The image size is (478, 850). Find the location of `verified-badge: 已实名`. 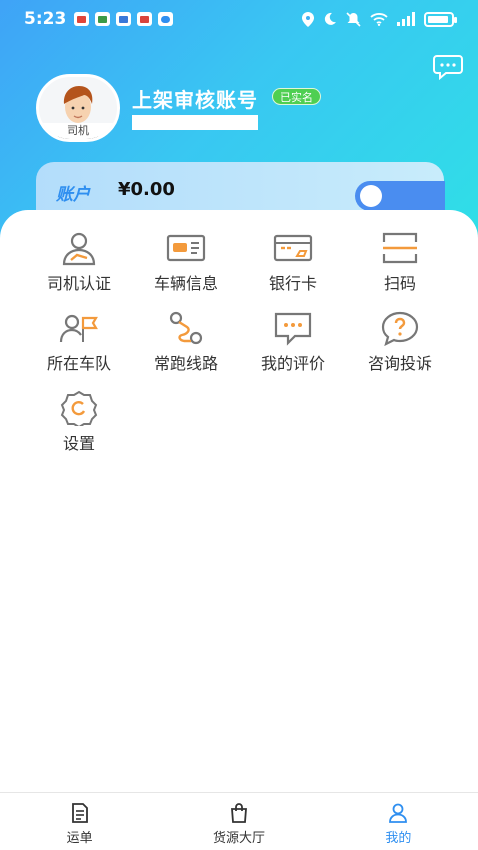

verified-badge: 已实名 is located at coordinates (296, 96).